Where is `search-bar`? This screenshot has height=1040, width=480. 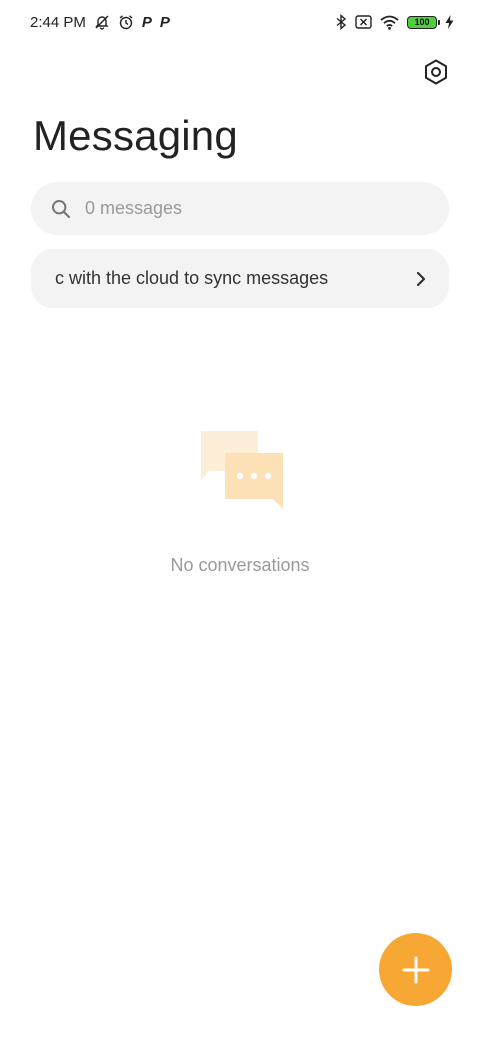
search-bar is located at coordinates (240, 208).